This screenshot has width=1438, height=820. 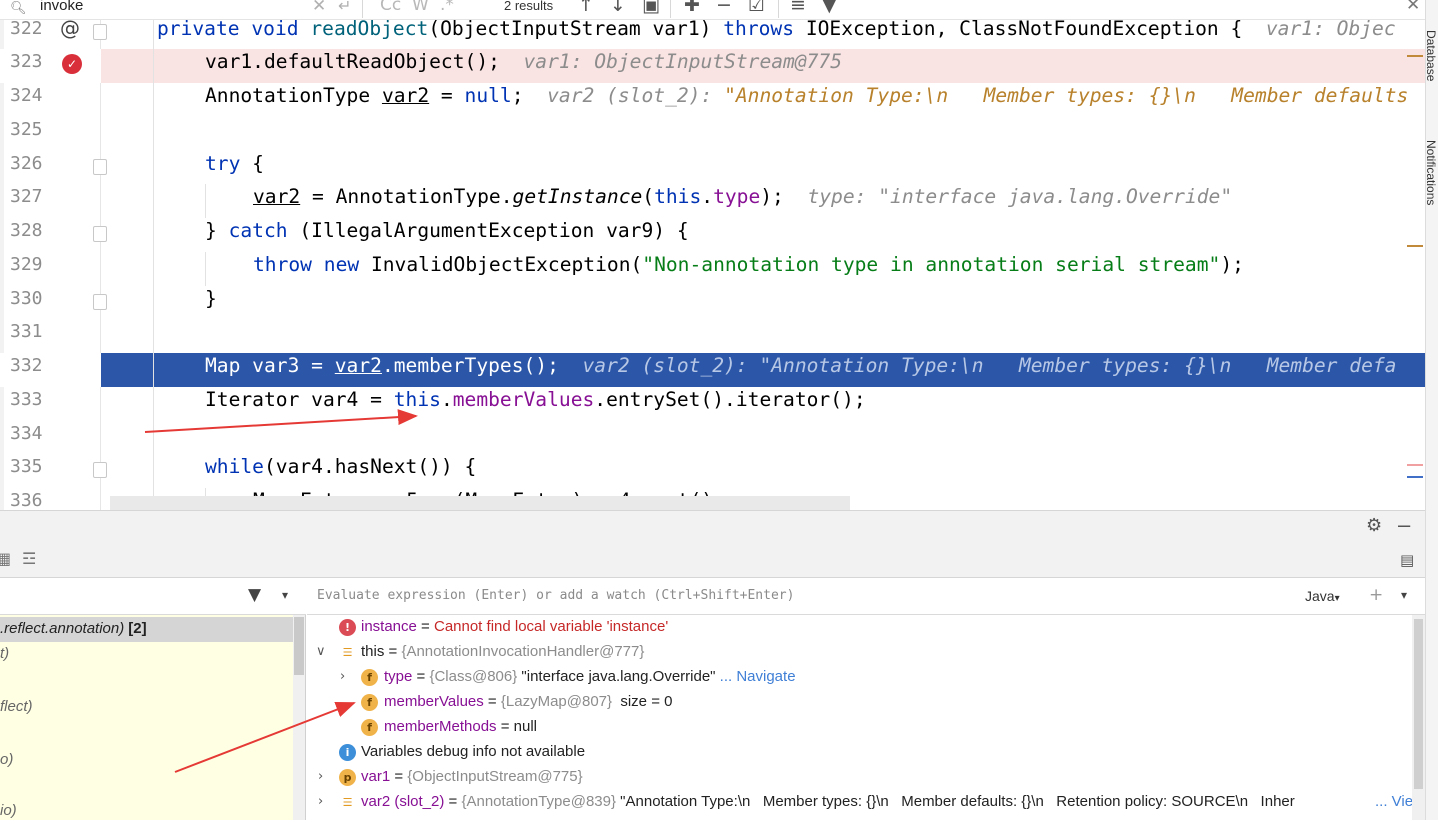 What do you see at coordinates (1322, 596) in the screenshot?
I see `language-selector: Java▾` at bounding box center [1322, 596].